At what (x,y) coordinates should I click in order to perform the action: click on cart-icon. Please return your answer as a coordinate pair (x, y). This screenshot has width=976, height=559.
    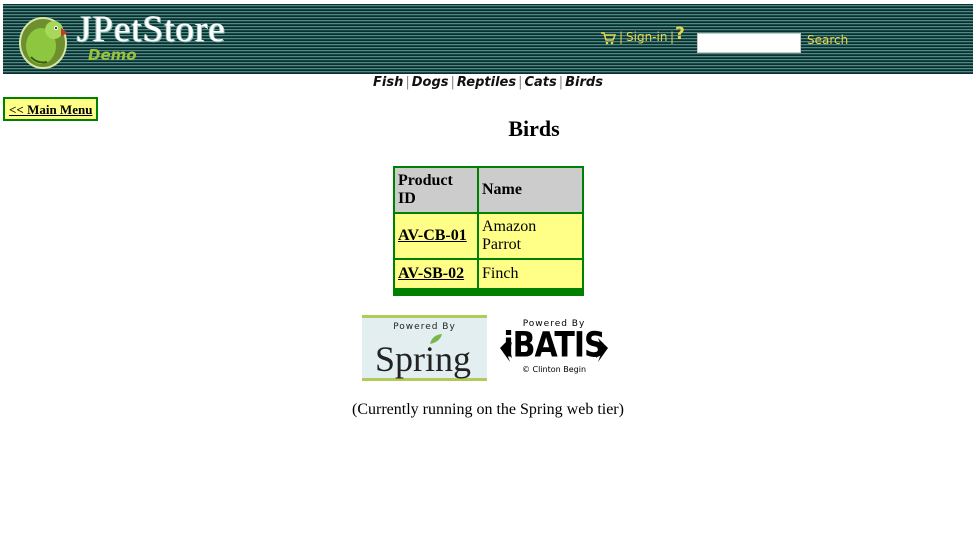
    Looking at the image, I should click on (608, 38).